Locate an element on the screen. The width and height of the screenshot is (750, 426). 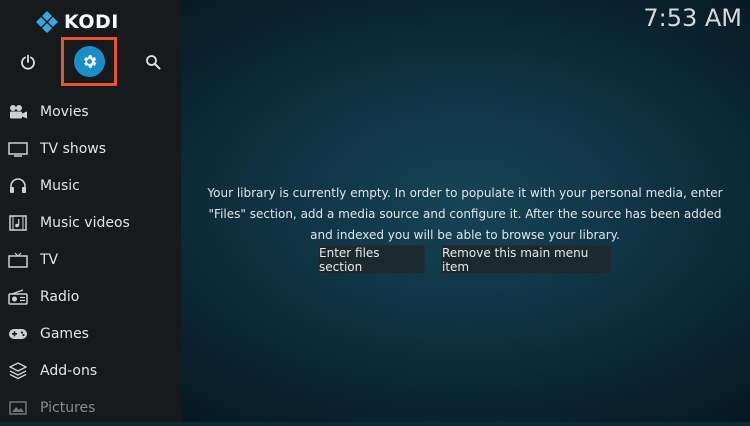
kodi-logo: KODI is located at coordinates (77, 22).